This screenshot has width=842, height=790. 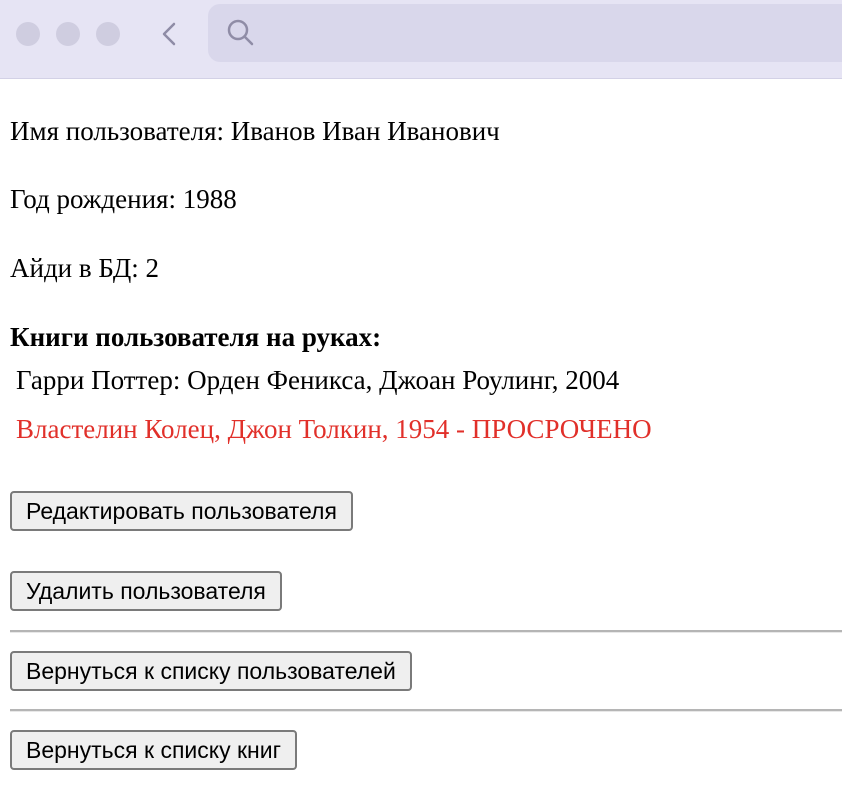 What do you see at coordinates (108, 34) in the screenshot?
I see `window-zoom-dot` at bounding box center [108, 34].